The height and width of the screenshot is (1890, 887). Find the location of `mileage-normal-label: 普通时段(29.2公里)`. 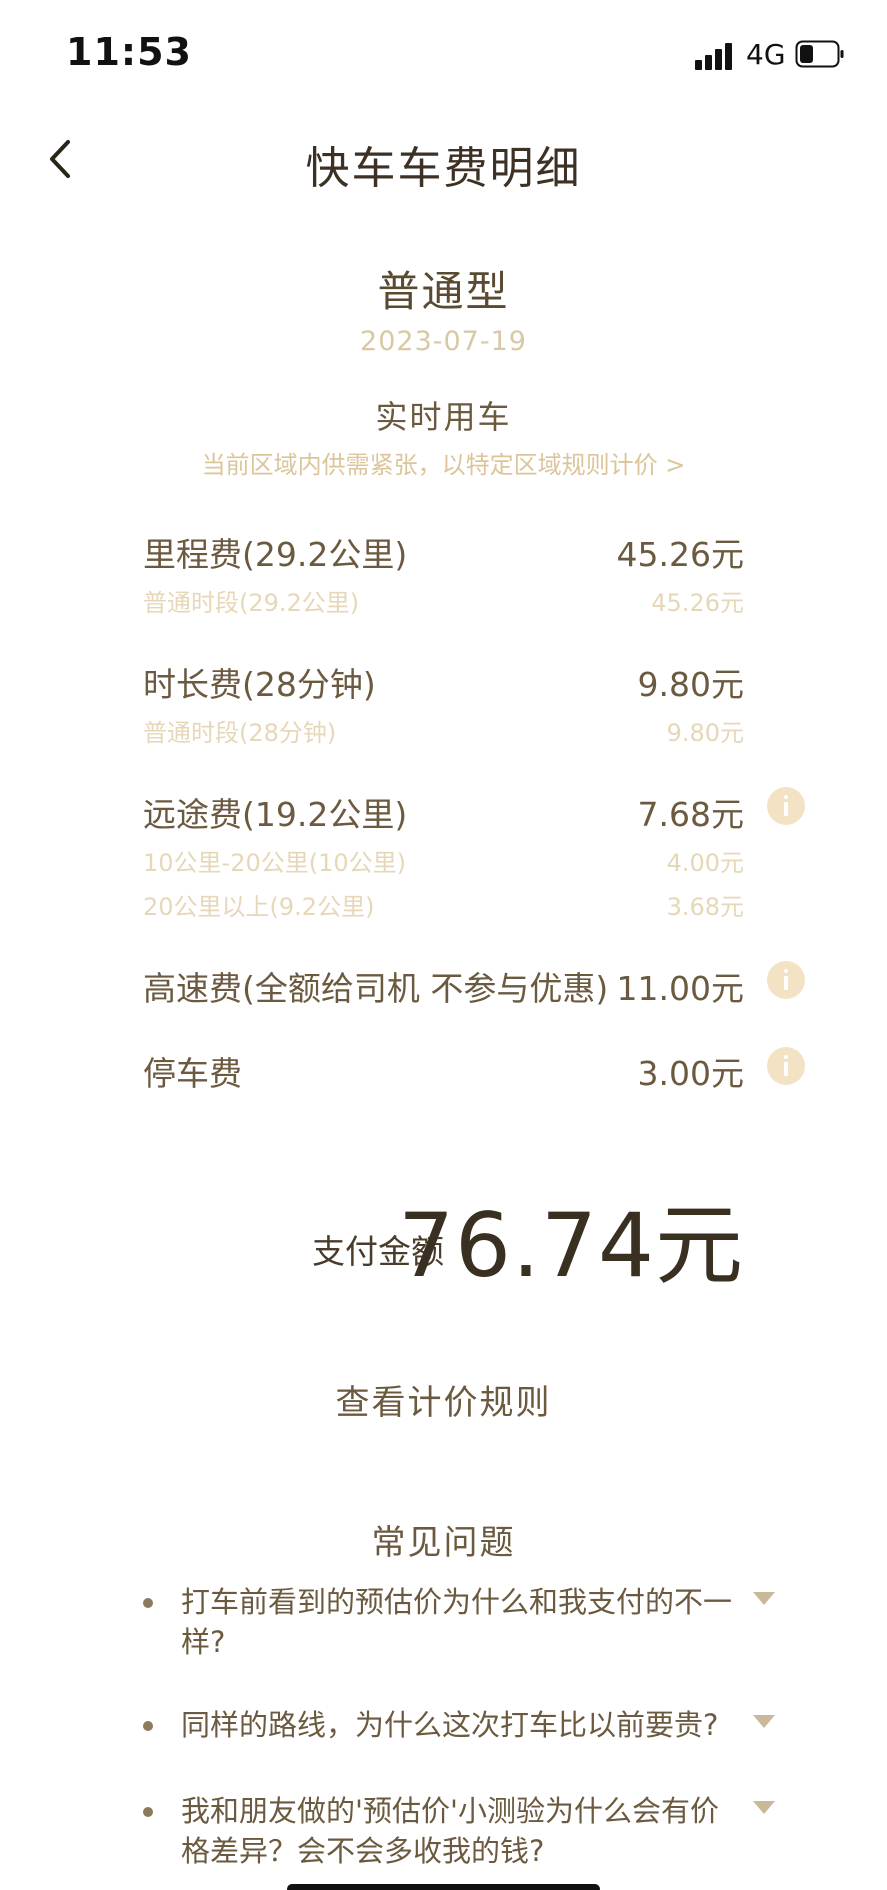

mileage-normal-label: 普通时段(29.2公里) is located at coordinates (251, 603).